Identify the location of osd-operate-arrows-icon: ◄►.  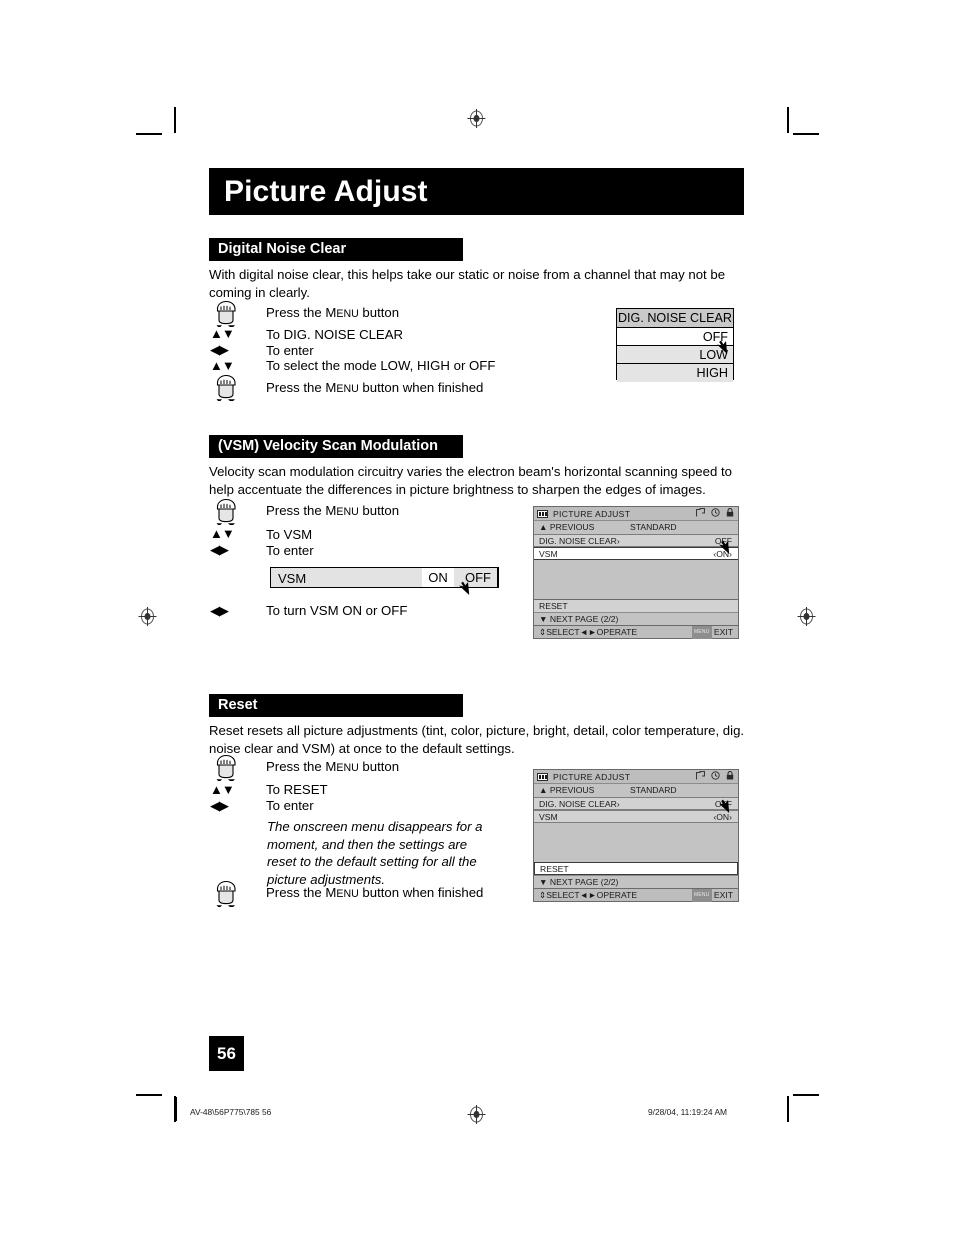
(588, 632).